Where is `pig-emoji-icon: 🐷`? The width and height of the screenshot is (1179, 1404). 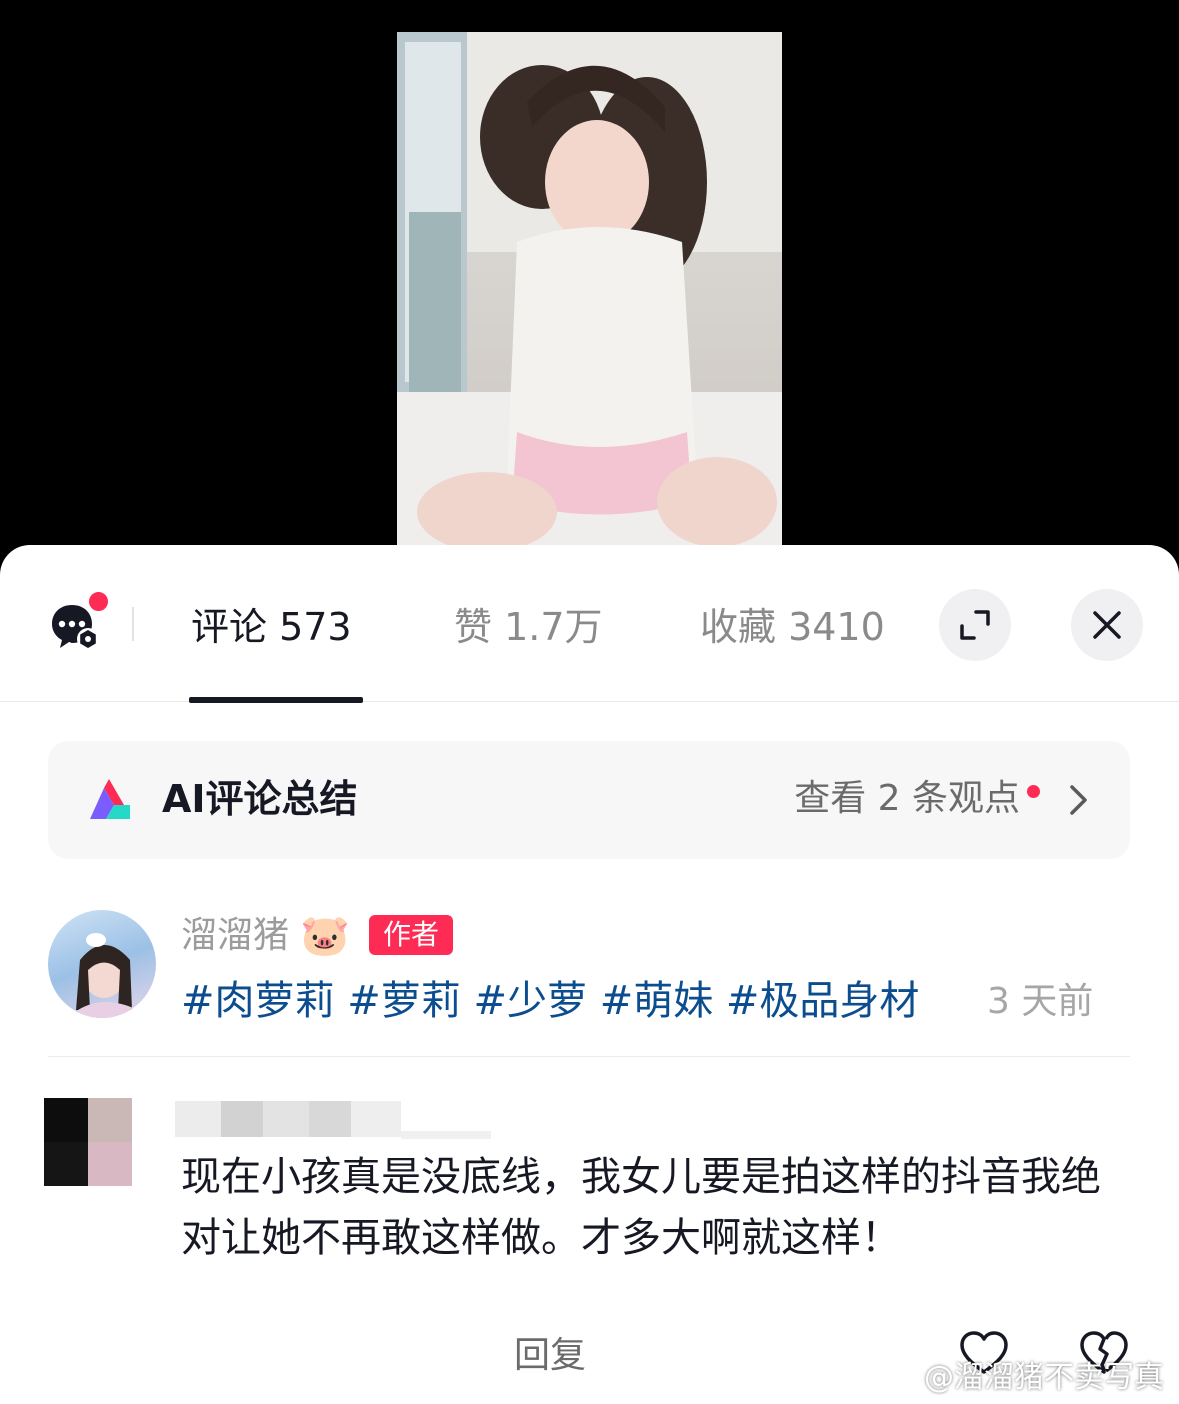 pig-emoji-icon: 🐷 is located at coordinates (325, 936).